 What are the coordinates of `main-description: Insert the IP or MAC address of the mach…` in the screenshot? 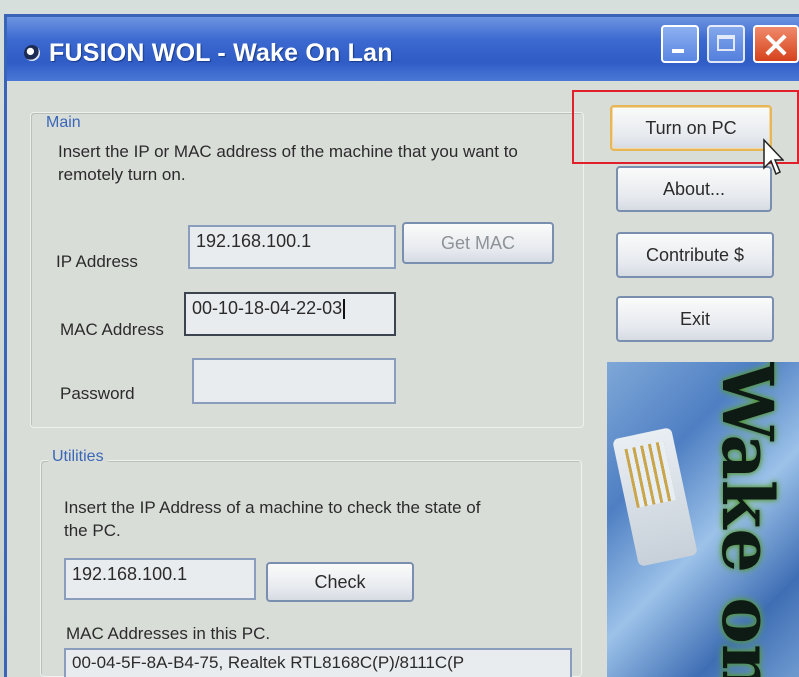 It's located at (288, 163).